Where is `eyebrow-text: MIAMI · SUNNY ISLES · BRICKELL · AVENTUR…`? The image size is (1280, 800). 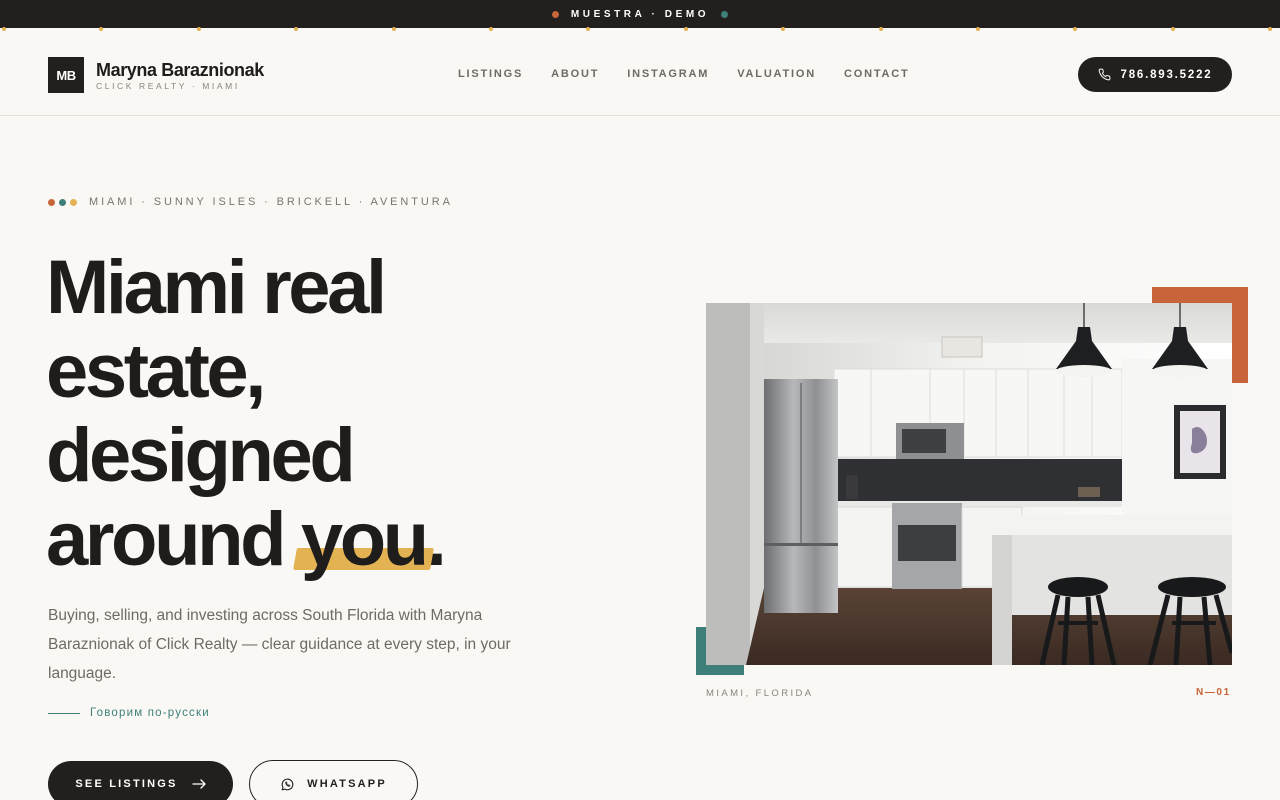 eyebrow-text: MIAMI · SUNNY ISLES · BRICKELL · AVENTUR… is located at coordinates (271, 202).